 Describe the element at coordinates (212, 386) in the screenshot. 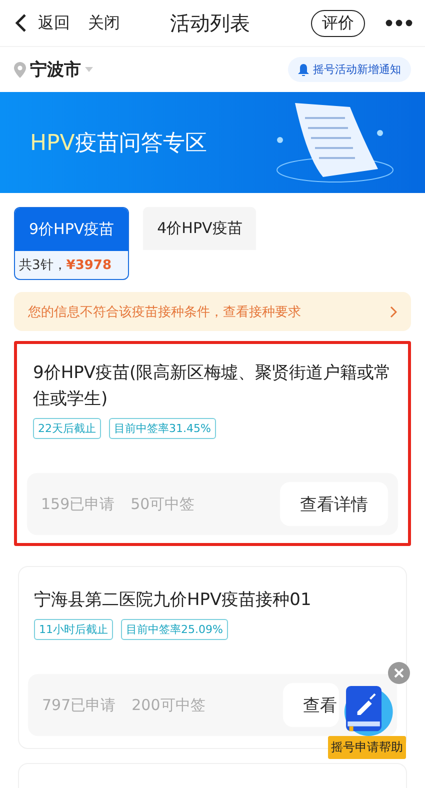

I see `activity-title: 9价HPV疫苗(限高新区梅墟、聚贤街道户籍或常住或学生)` at that location.